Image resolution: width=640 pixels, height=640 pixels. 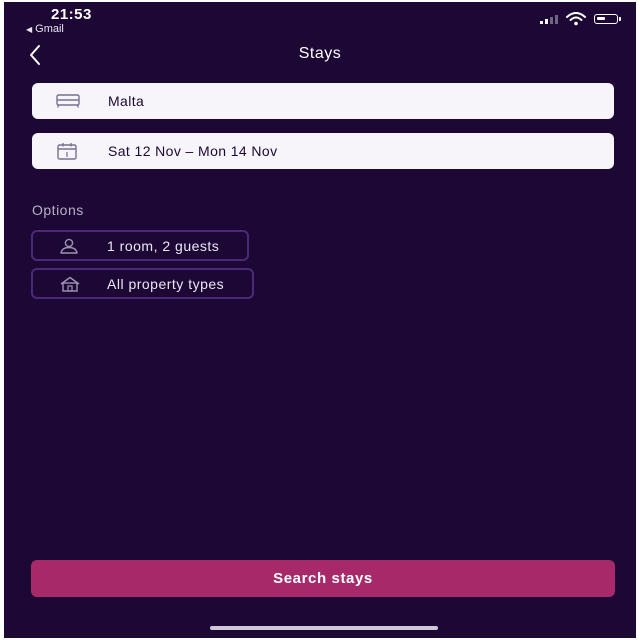 What do you see at coordinates (320, 53) in the screenshot?
I see `page-title: Stays` at bounding box center [320, 53].